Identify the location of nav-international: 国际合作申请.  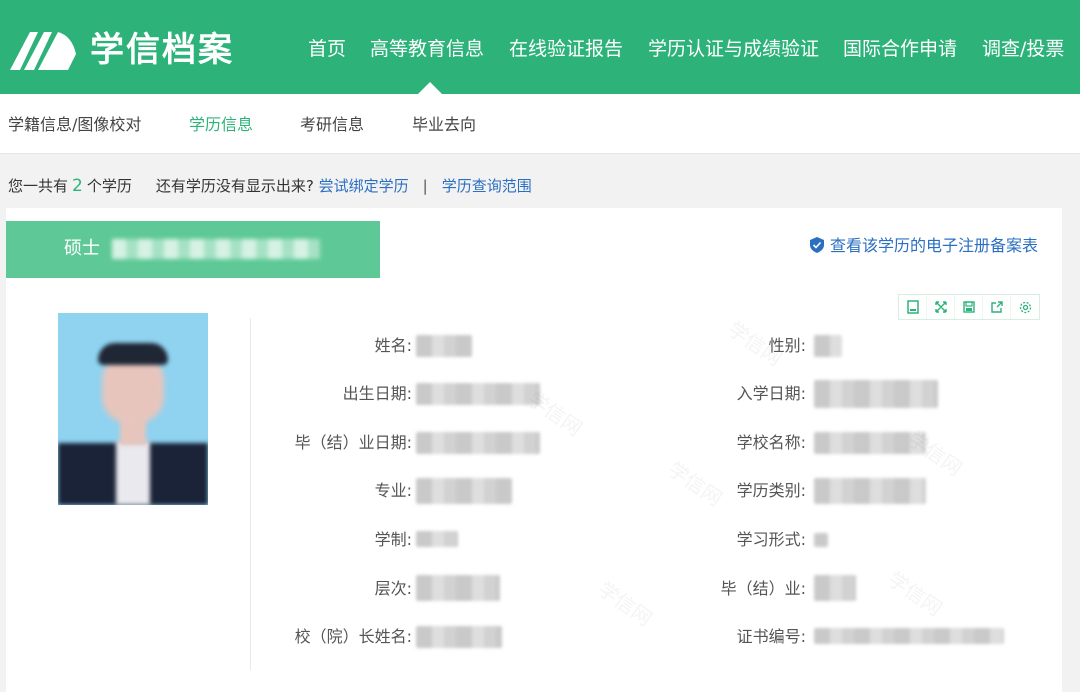
(900, 49).